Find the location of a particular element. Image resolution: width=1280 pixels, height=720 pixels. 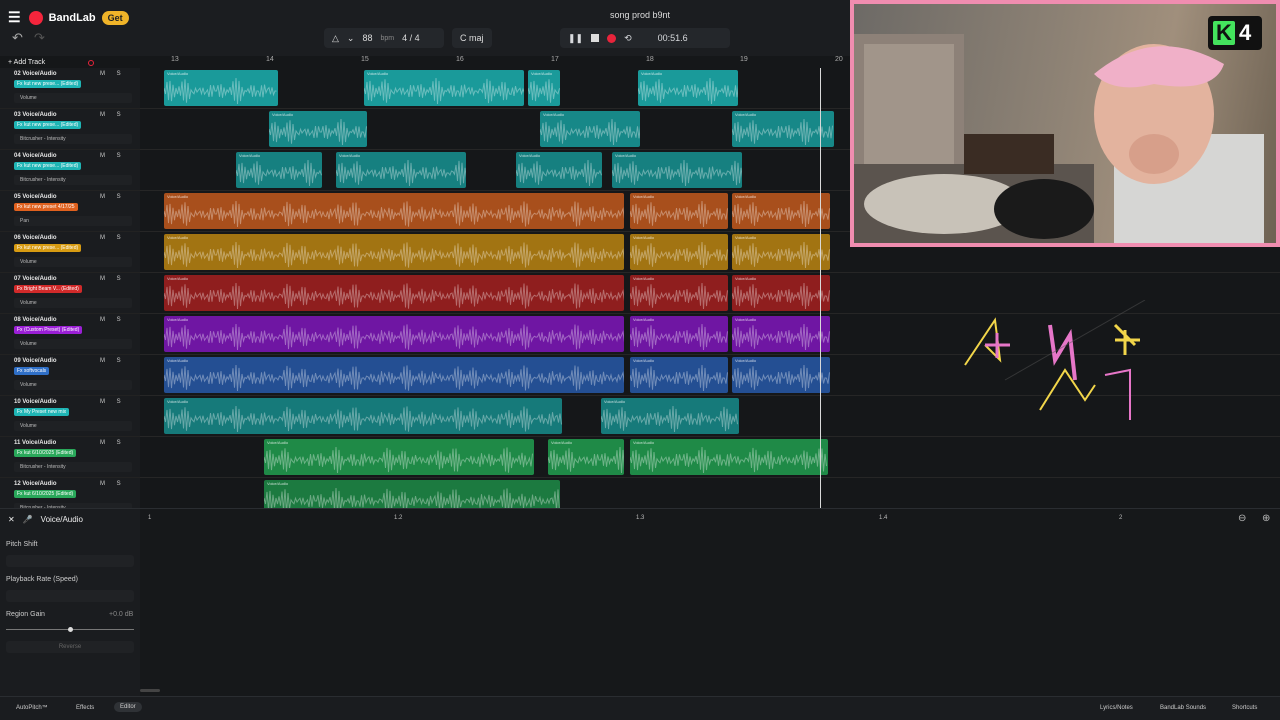

automation-param-select: Pan is located at coordinates (73, 221).